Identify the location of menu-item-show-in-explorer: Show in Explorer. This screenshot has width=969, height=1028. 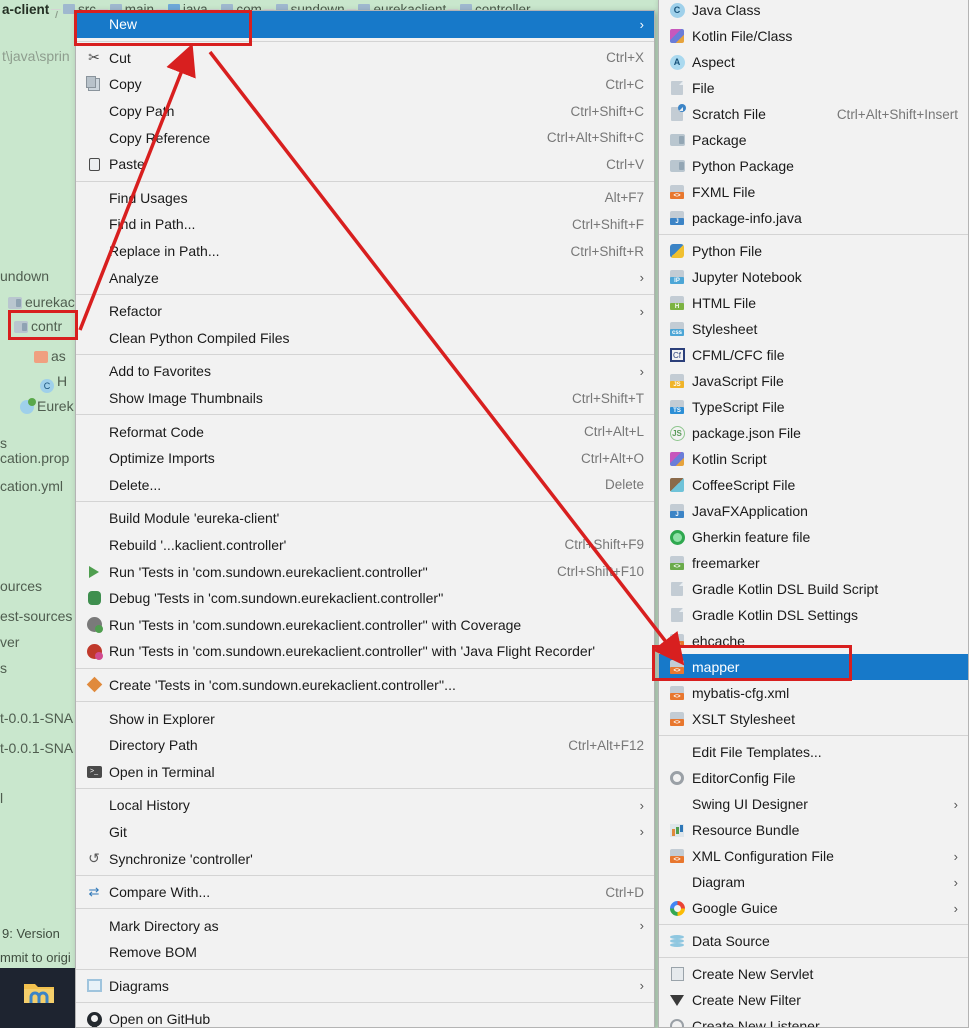
(365, 718).